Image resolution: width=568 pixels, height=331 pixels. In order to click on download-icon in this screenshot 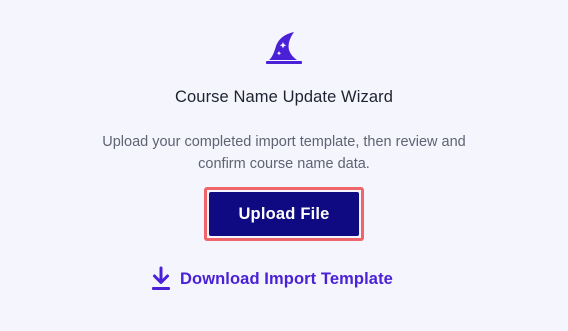, I will do `click(161, 278)`.